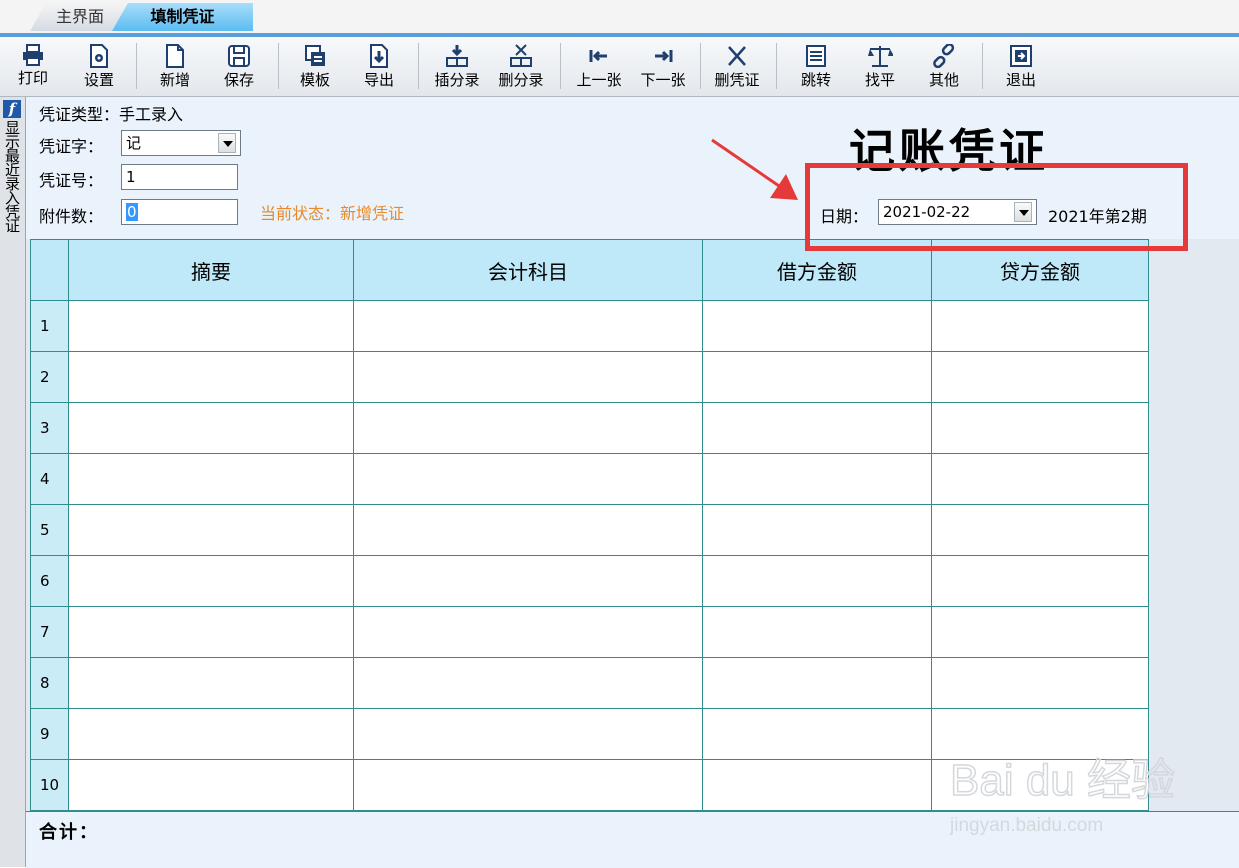 Image resolution: width=1239 pixels, height=868 pixels. What do you see at coordinates (49, 428) in the screenshot?
I see `row-number: 3` at bounding box center [49, 428].